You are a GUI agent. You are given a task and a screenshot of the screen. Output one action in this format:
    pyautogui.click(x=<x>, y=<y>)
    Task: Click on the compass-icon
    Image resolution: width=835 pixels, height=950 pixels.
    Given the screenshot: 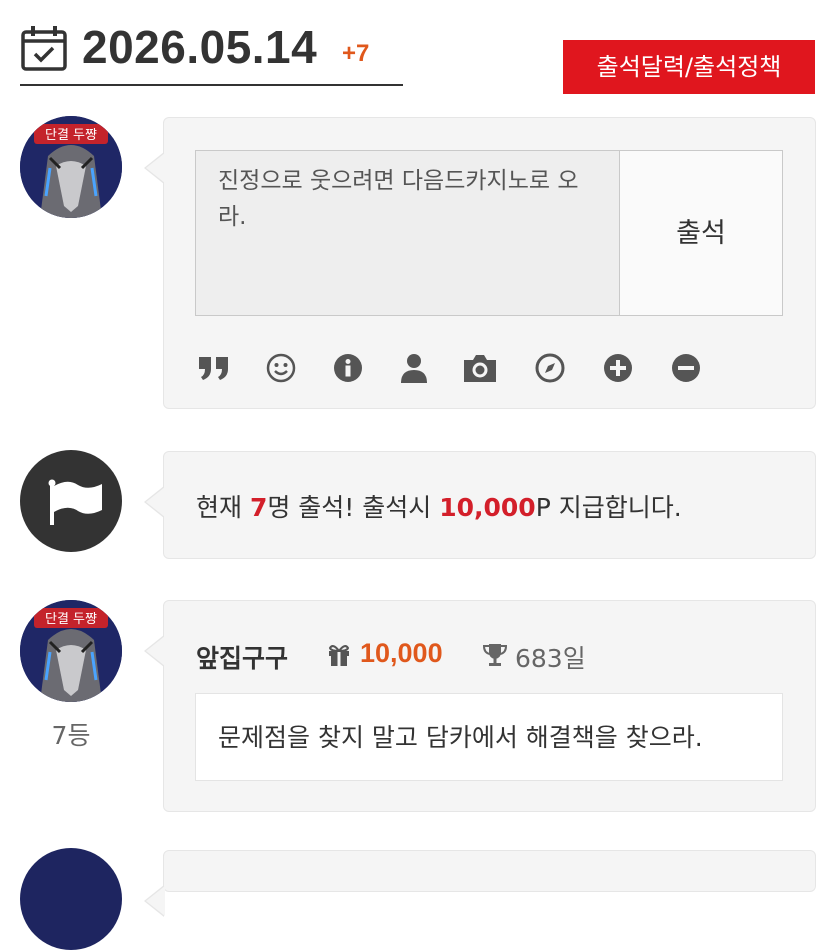 What is the action you would take?
    pyautogui.click(x=550, y=368)
    